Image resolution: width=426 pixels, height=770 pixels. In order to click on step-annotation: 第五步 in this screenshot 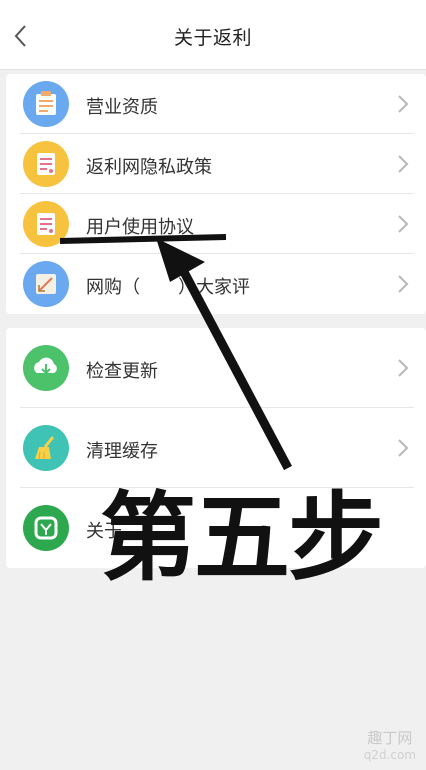, I will do `click(242, 538)`.